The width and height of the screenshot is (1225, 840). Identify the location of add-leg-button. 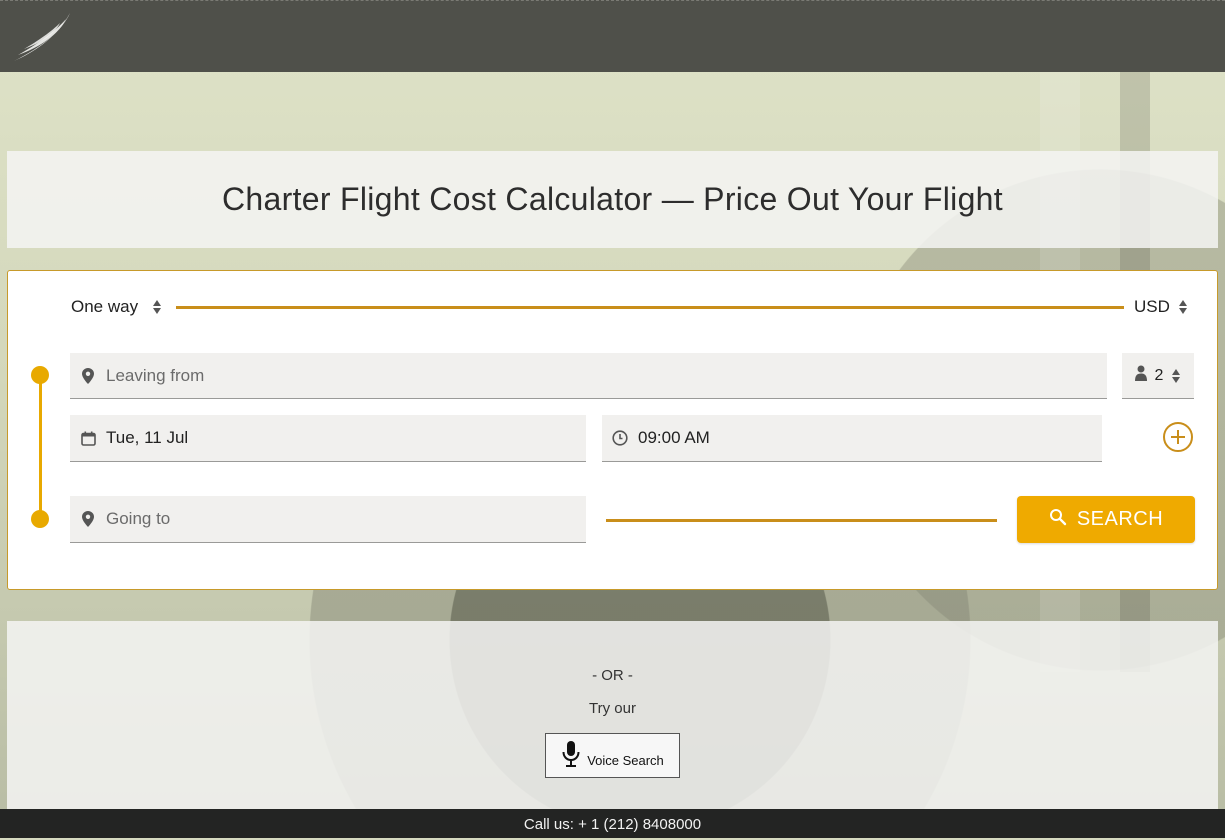
(1178, 437).